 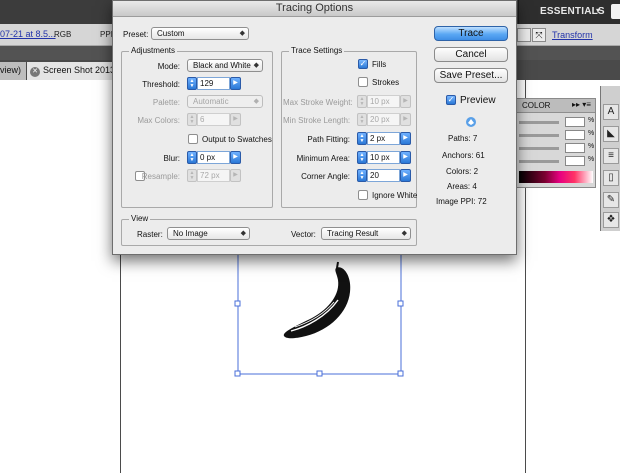 What do you see at coordinates (197, 129) in the screenshot?
I see `adjustments-group` at bounding box center [197, 129].